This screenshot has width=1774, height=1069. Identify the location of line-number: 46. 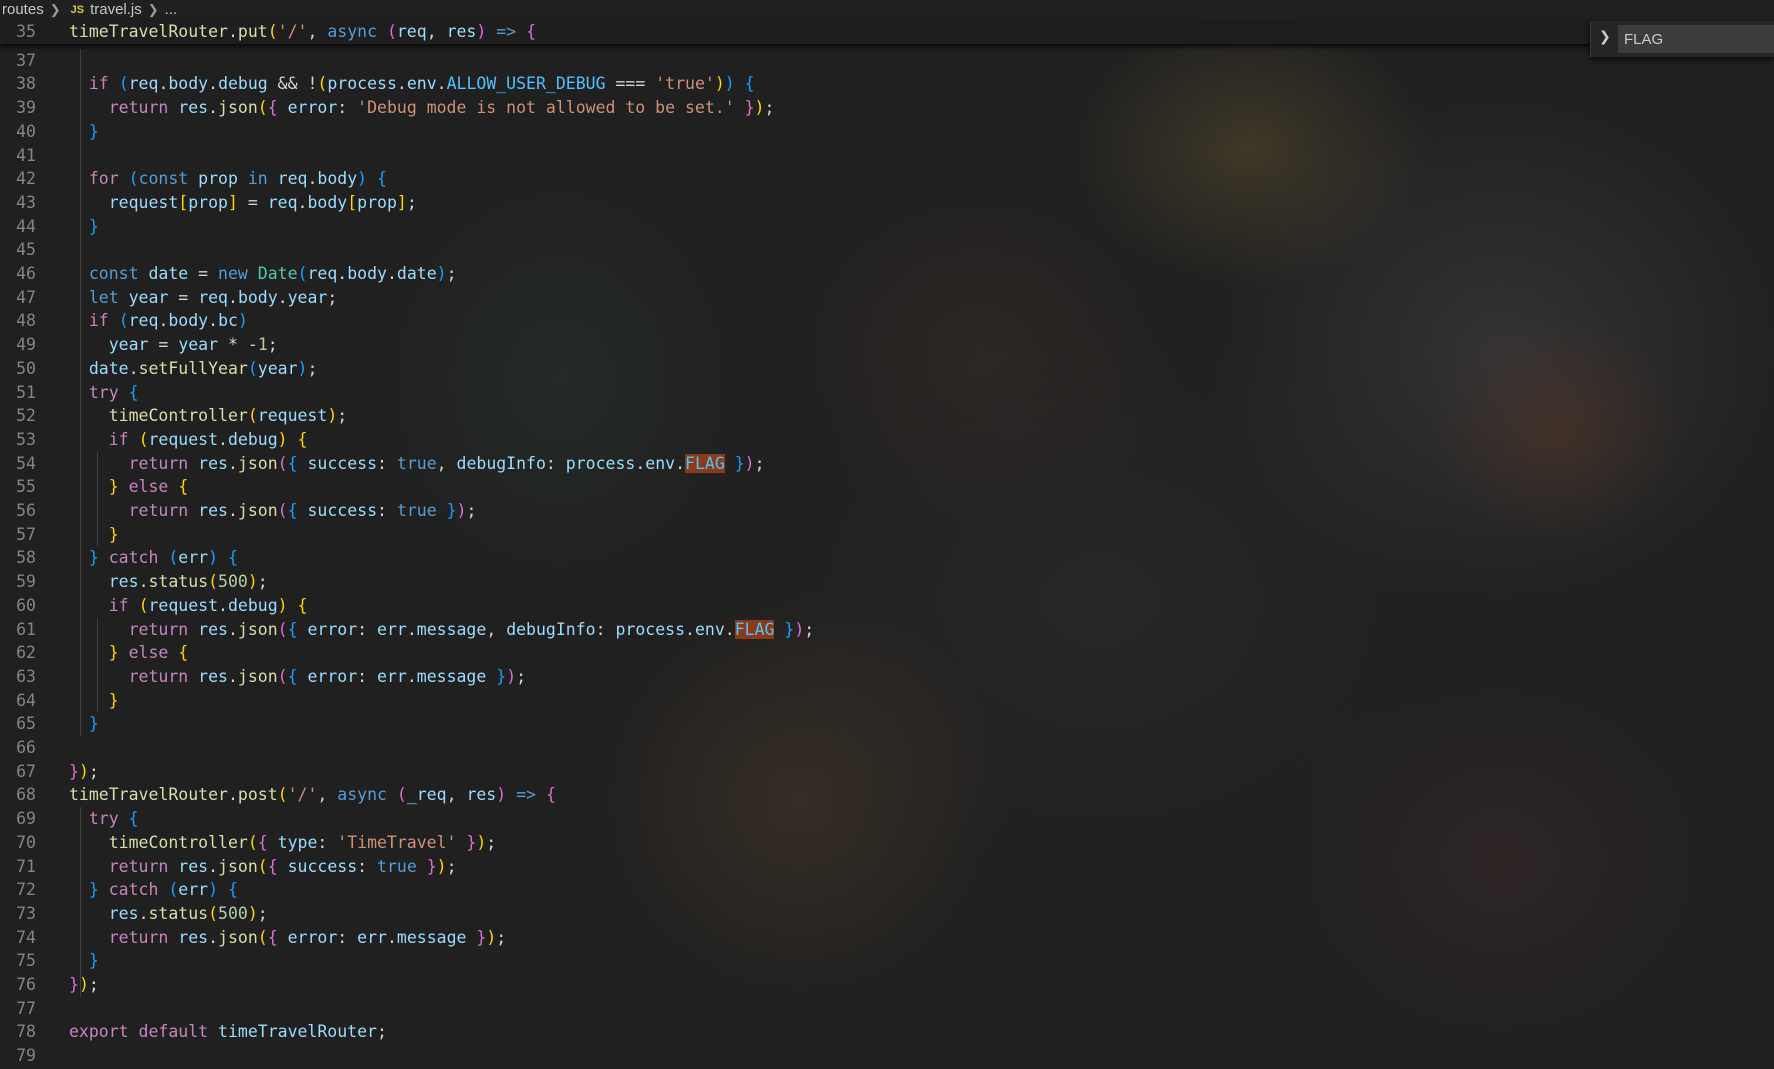
(26, 273).